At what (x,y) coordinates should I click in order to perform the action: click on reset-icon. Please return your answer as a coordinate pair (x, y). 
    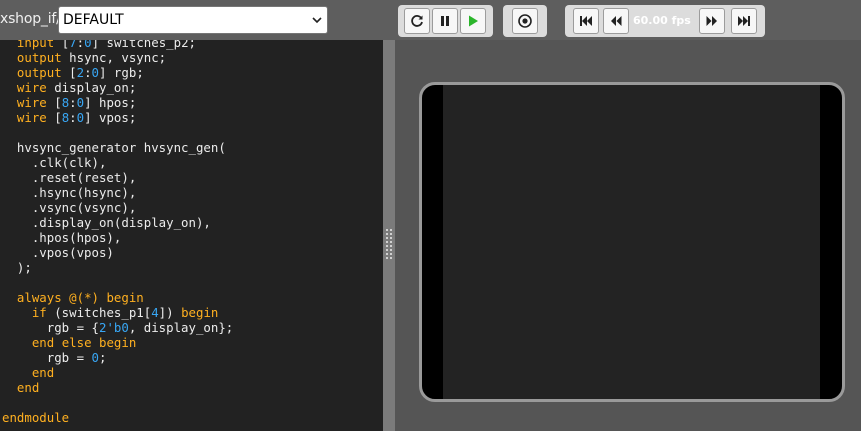
    Looking at the image, I should click on (417, 21).